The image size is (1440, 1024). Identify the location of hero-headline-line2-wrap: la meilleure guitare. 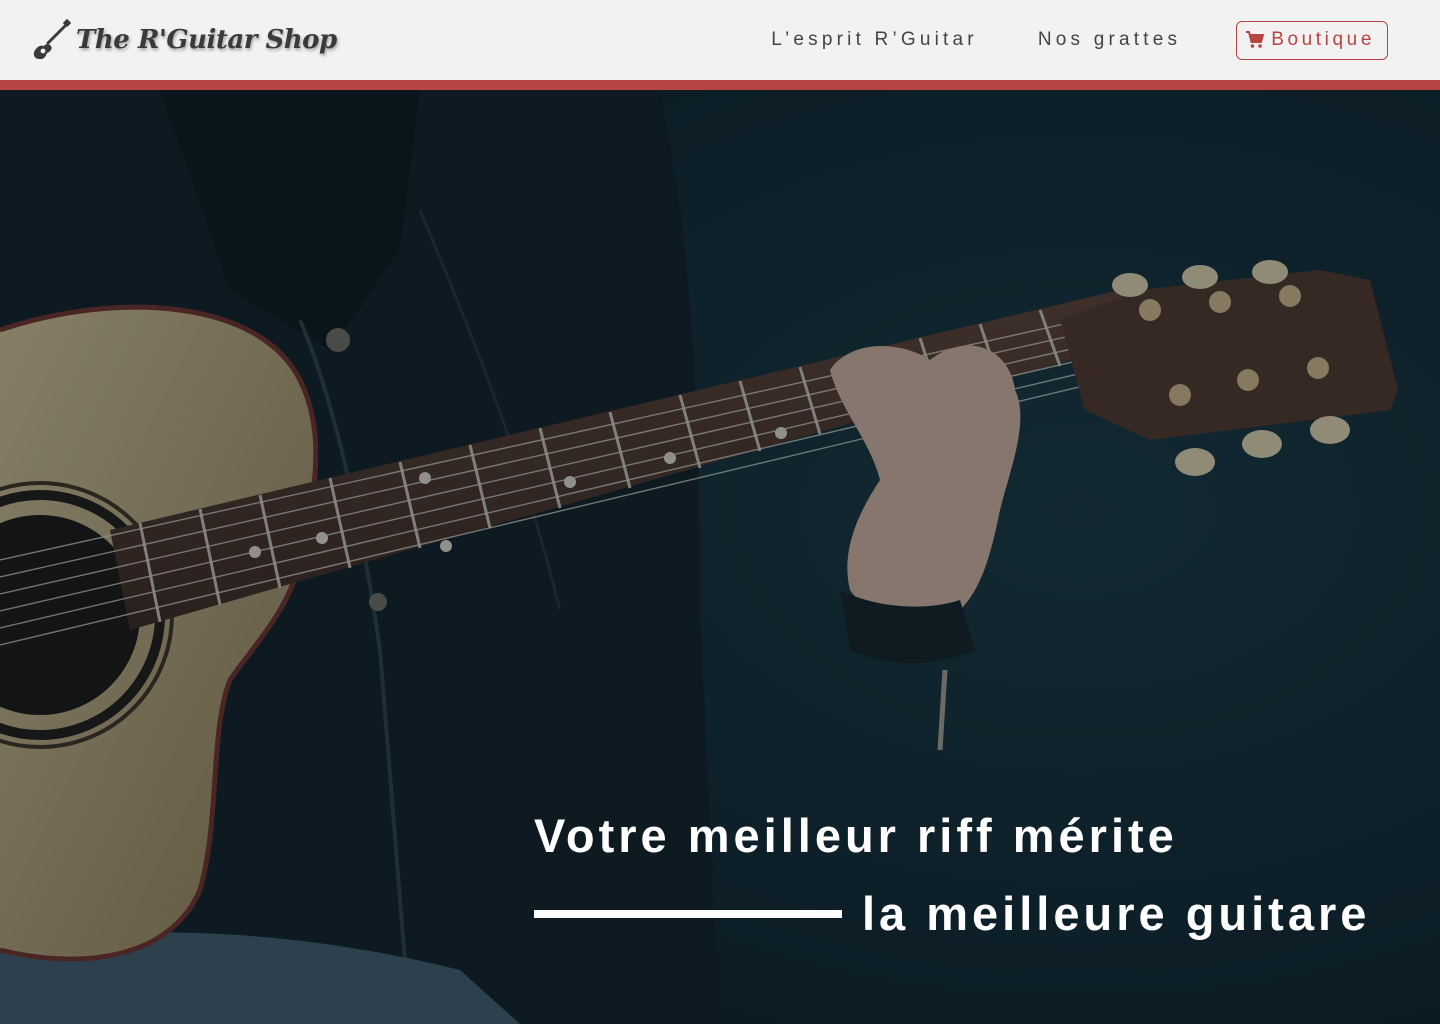
(952, 913).